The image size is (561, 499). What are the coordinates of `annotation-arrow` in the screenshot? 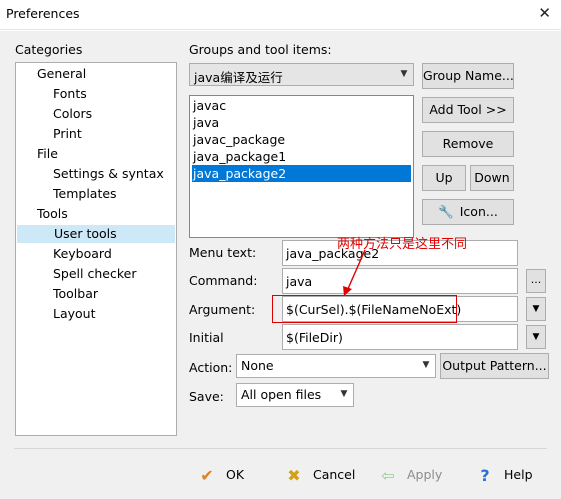 It's located at (354, 272).